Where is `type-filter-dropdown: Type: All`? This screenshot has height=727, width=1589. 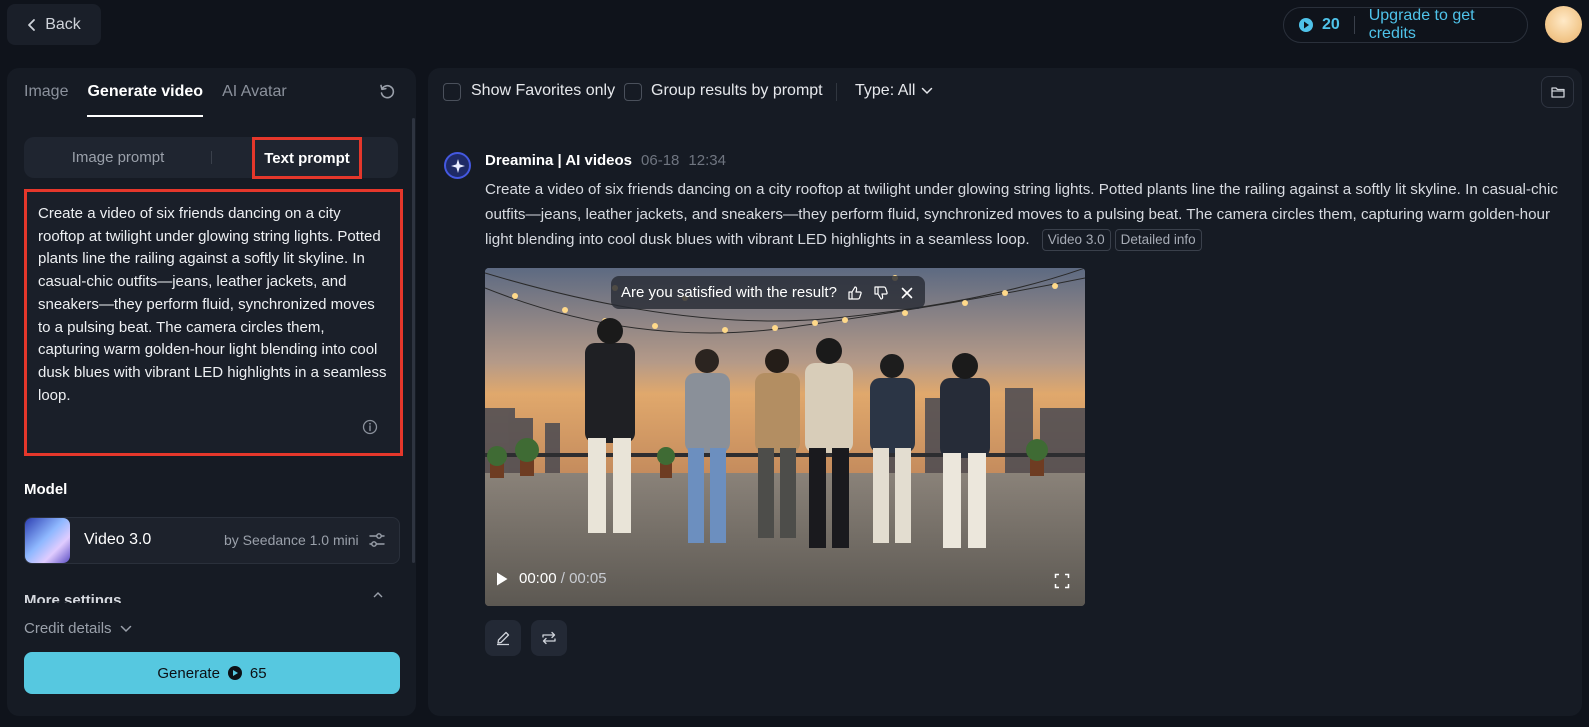
type-filter-dropdown: Type: All is located at coordinates (894, 91).